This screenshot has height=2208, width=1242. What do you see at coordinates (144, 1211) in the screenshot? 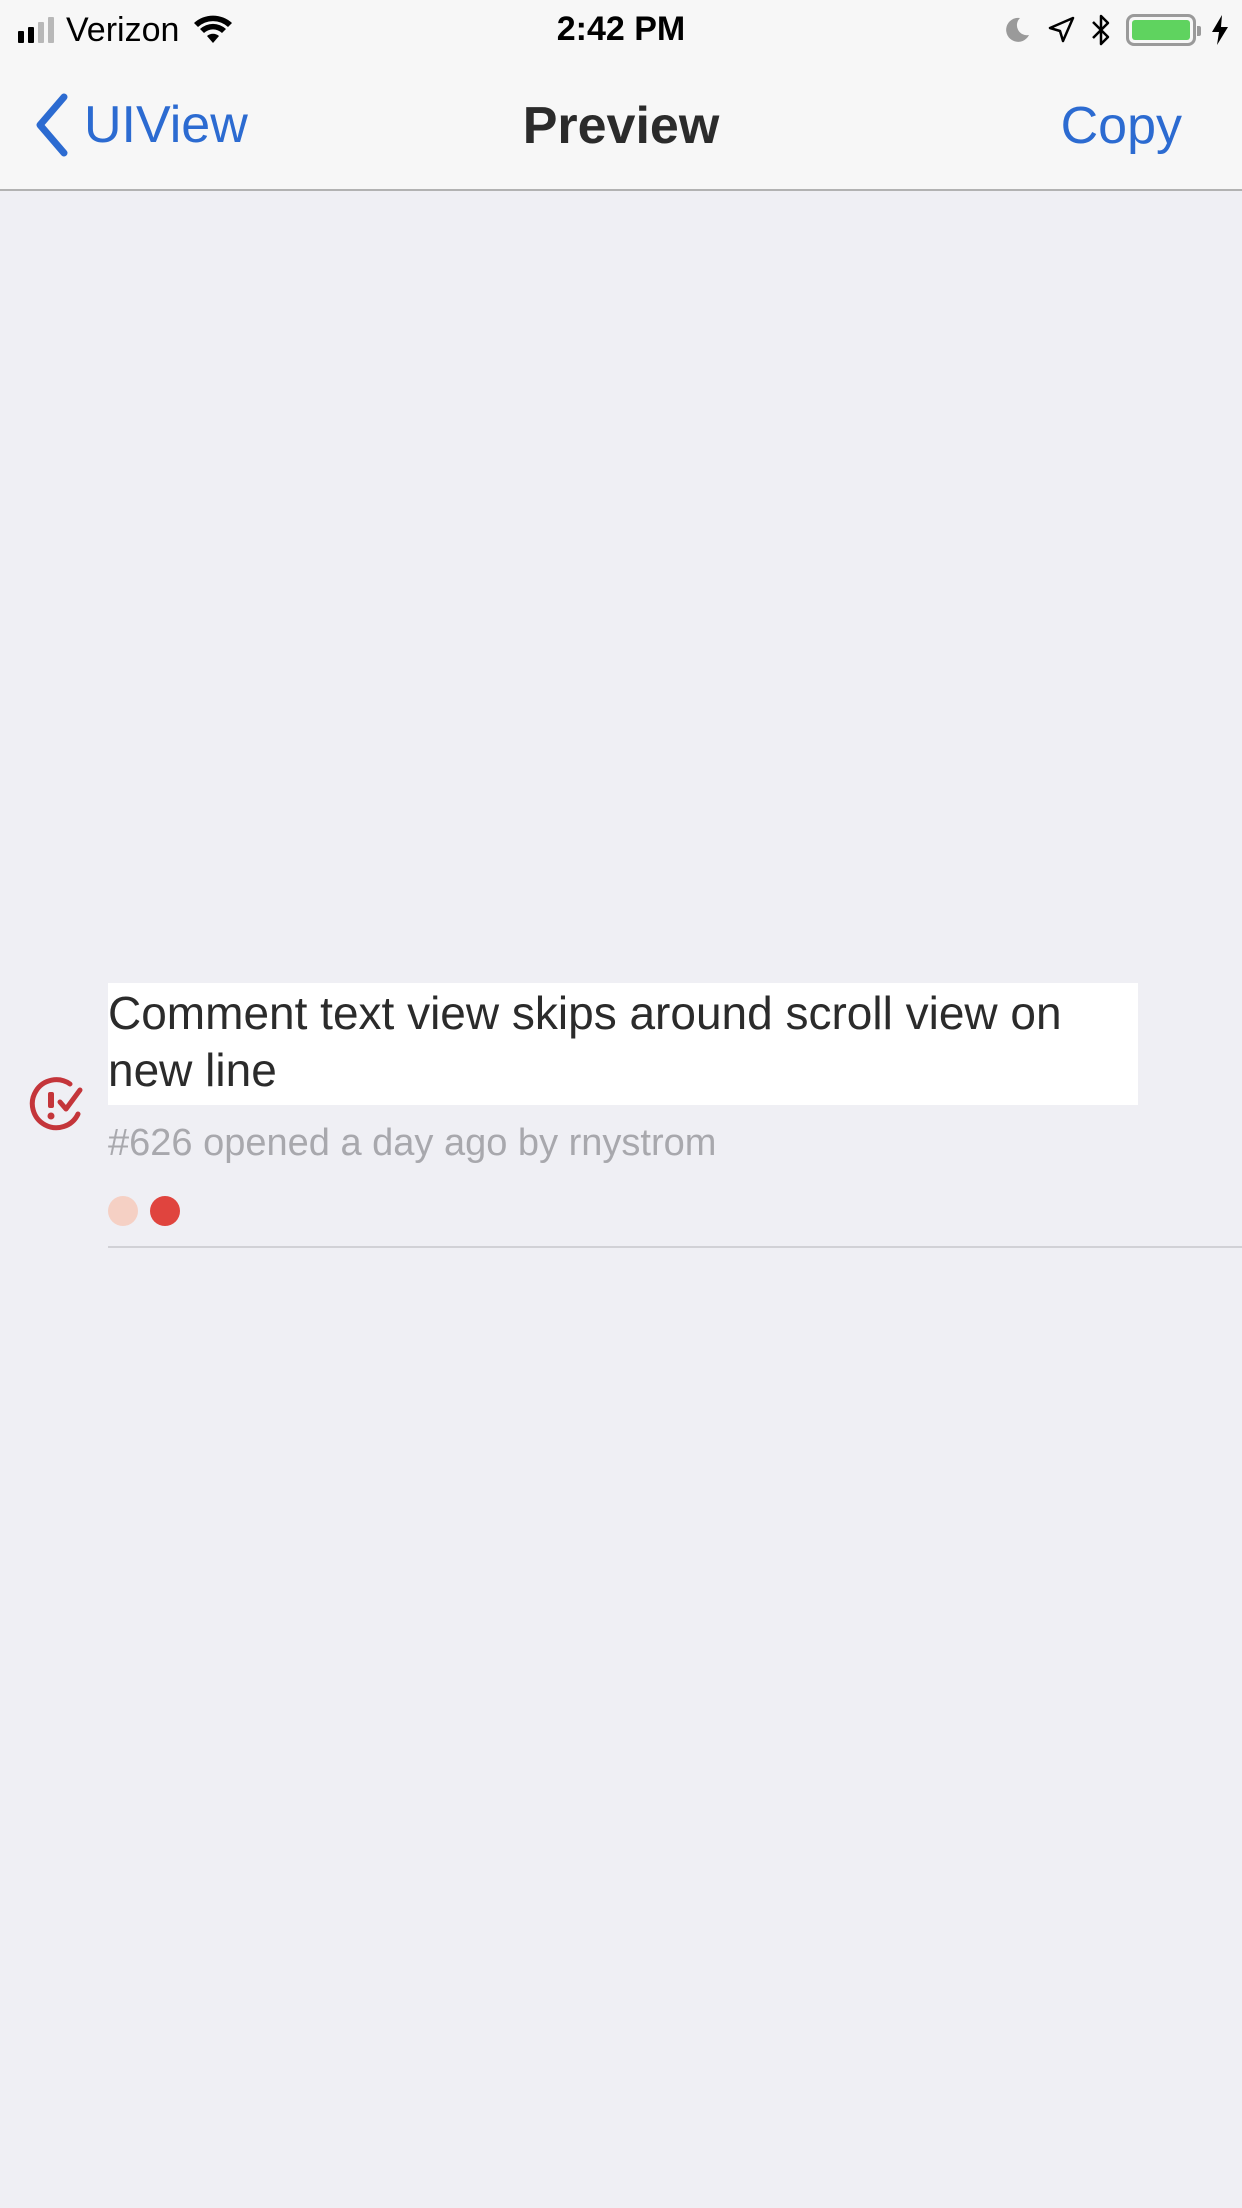
I see `issue-labels` at bounding box center [144, 1211].